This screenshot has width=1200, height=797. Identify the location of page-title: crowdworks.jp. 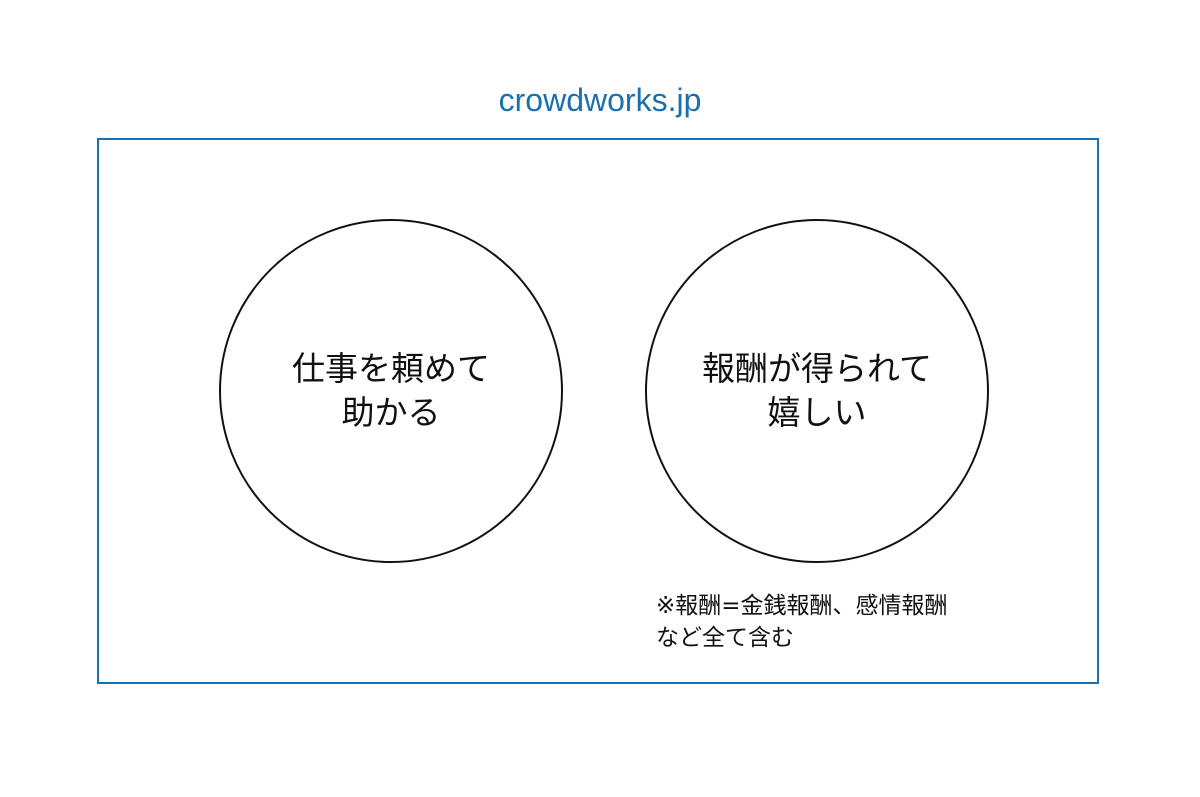
(600, 100).